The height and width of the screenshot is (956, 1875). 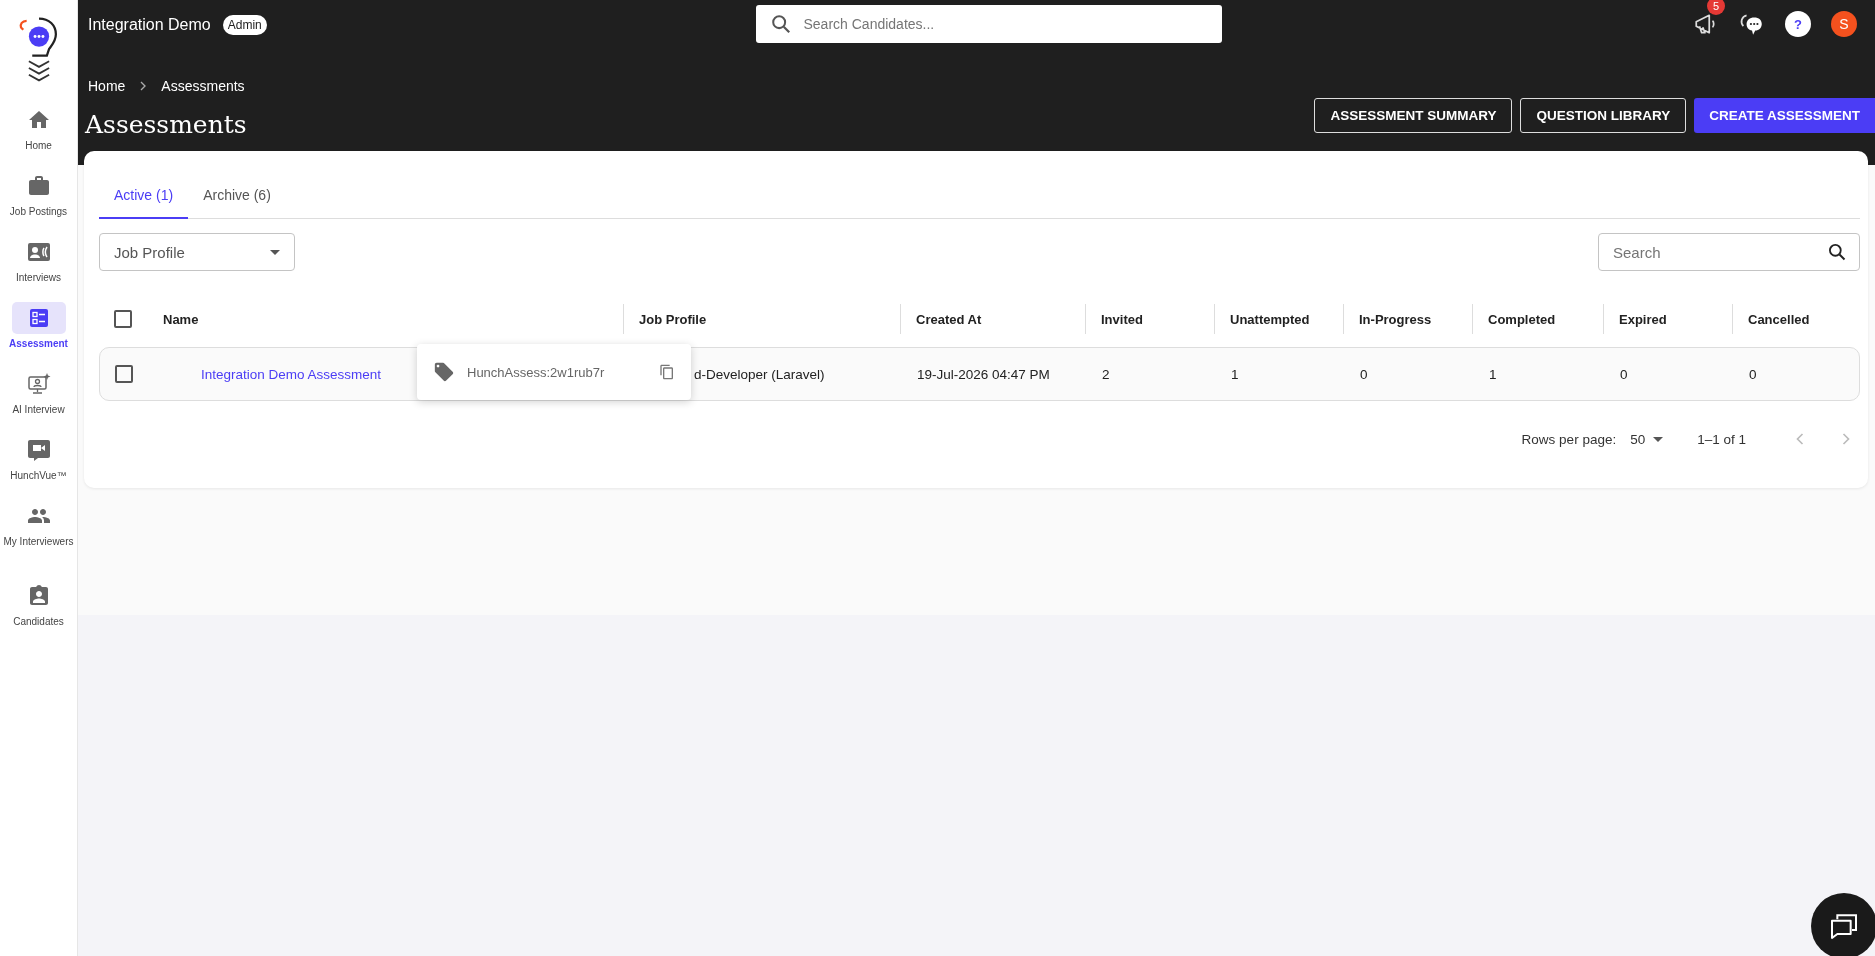 I want to click on table-cell: 2, so click(x=1106, y=374).